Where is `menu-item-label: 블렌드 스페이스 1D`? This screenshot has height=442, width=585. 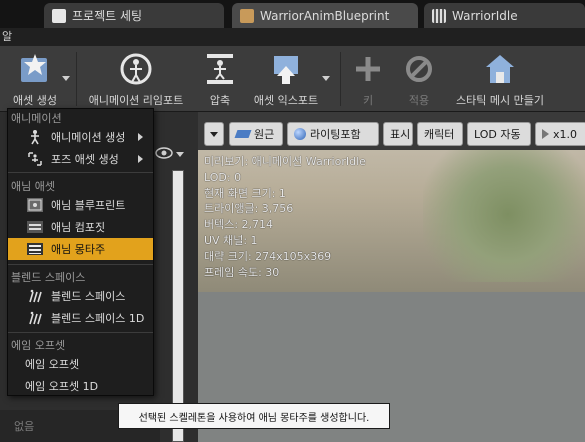
menu-item-label: 블렌드 스페이스 1D is located at coordinates (98, 318).